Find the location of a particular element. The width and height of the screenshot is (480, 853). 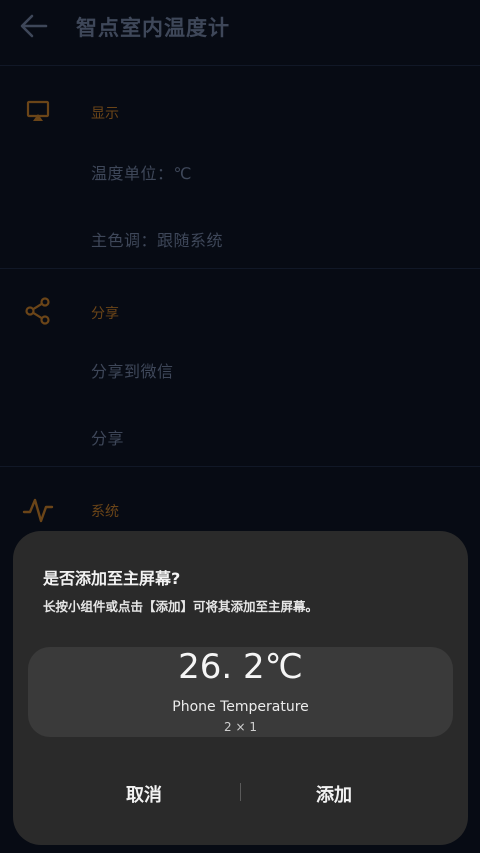

share-icon is located at coordinates (37, 311).